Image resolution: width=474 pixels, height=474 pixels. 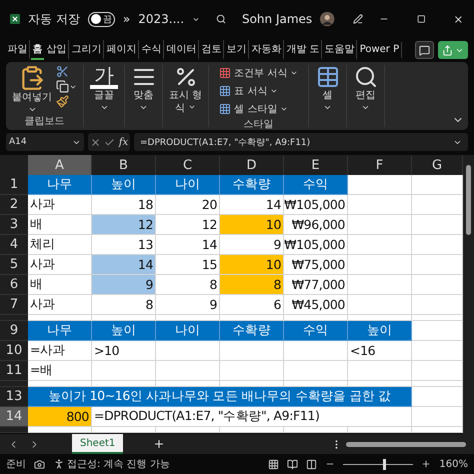 What do you see at coordinates (14, 305) in the screenshot?
I see `row-number: 7` at bounding box center [14, 305].